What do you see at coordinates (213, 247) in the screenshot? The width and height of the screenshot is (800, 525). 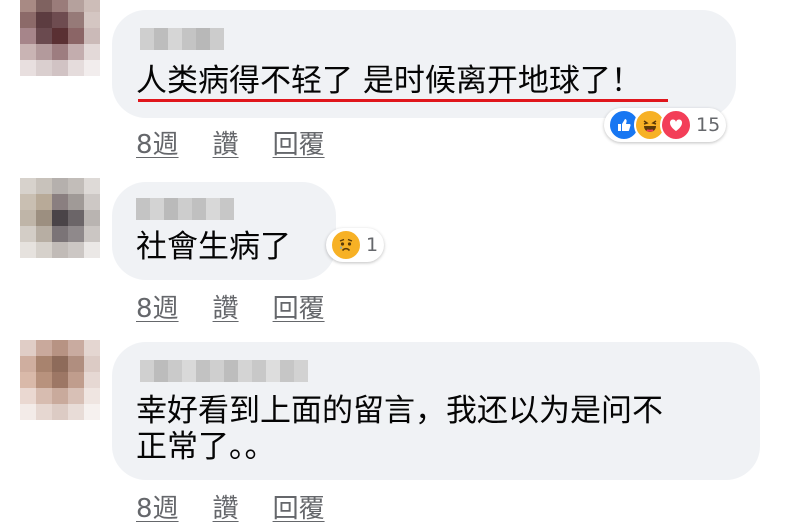 I see `comment-text: 社會生病了` at bounding box center [213, 247].